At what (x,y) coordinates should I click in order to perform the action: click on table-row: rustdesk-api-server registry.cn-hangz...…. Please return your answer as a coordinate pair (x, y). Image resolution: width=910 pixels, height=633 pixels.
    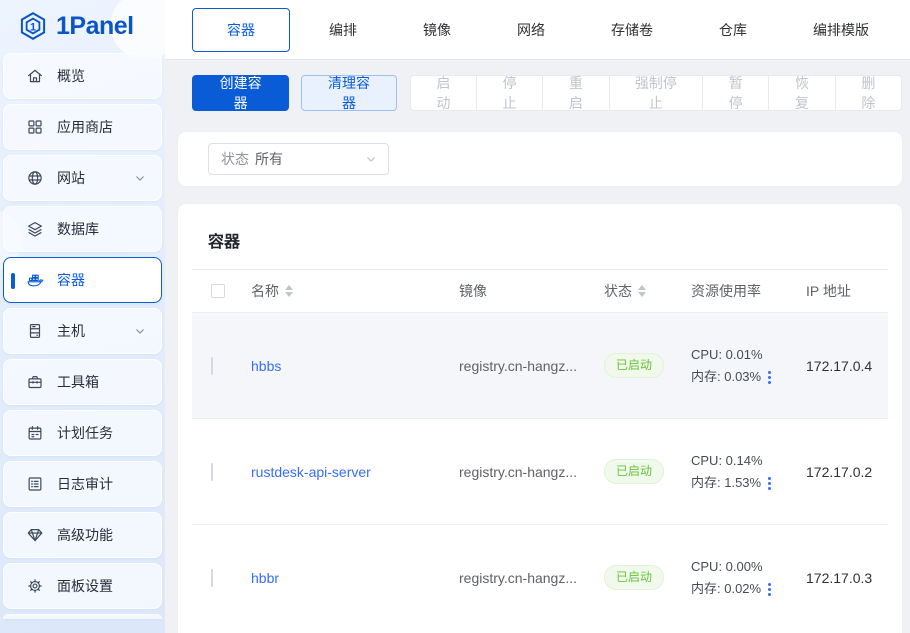
    Looking at the image, I should click on (540, 471).